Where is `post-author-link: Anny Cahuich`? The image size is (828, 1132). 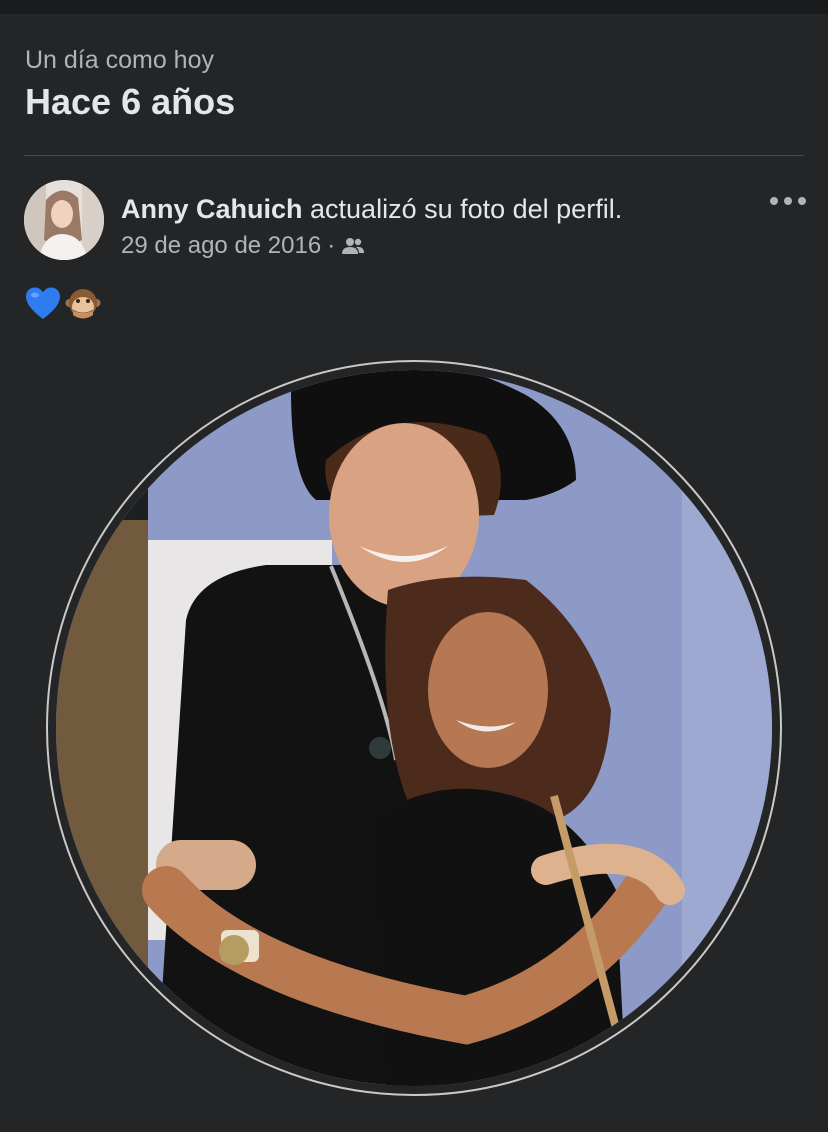
post-author-link: Anny Cahuich is located at coordinates (212, 209).